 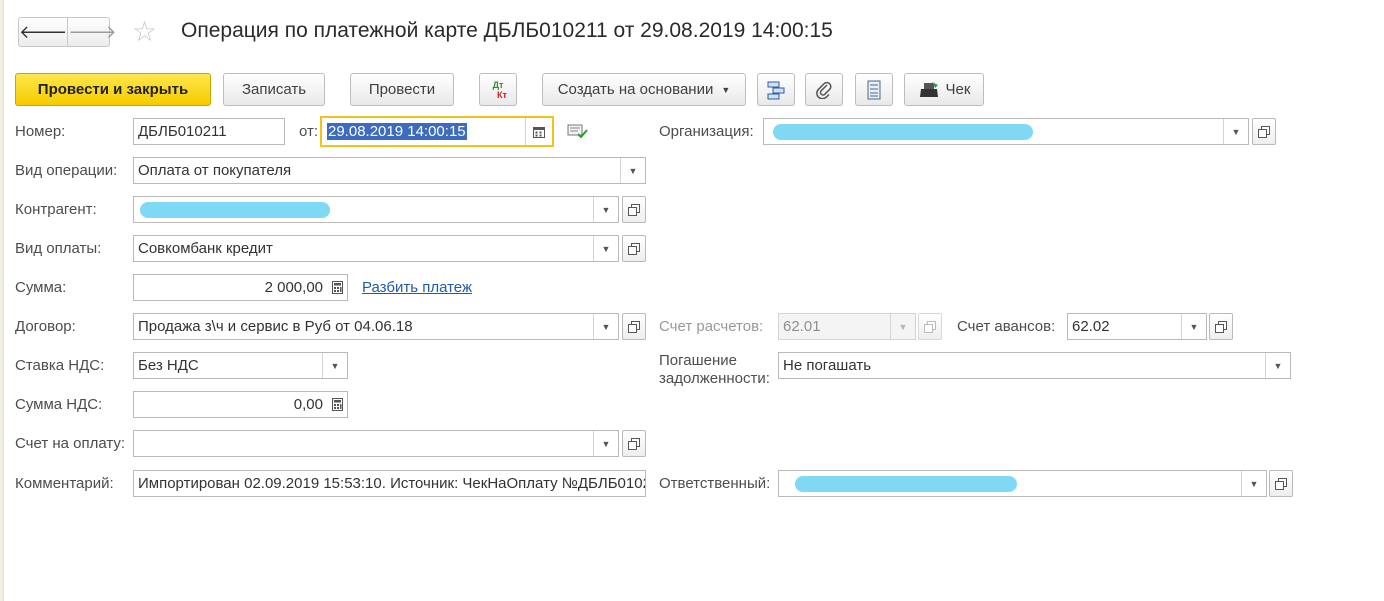 I want to click on operation-type-dropdown-button: ▼, so click(x=632, y=170).